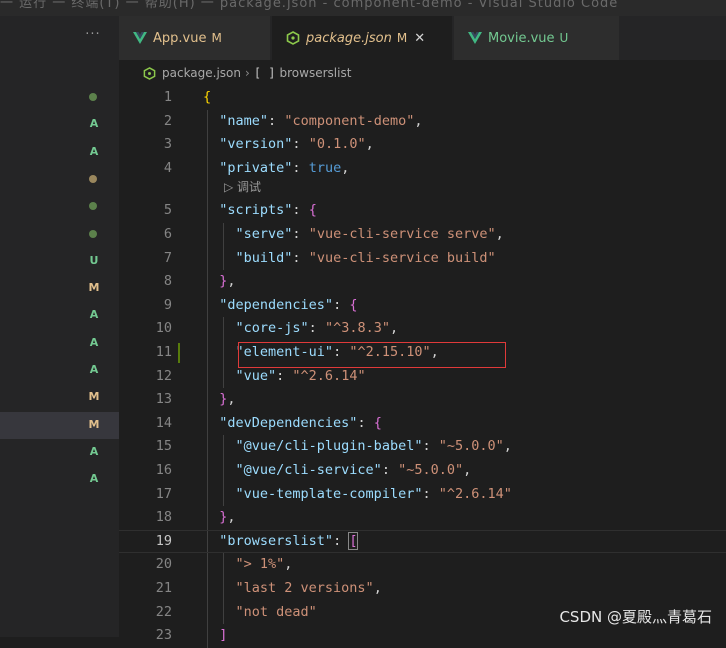  Describe the element at coordinates (419, 38) in the screenshot. I see `close-icon: ✕` at that location.